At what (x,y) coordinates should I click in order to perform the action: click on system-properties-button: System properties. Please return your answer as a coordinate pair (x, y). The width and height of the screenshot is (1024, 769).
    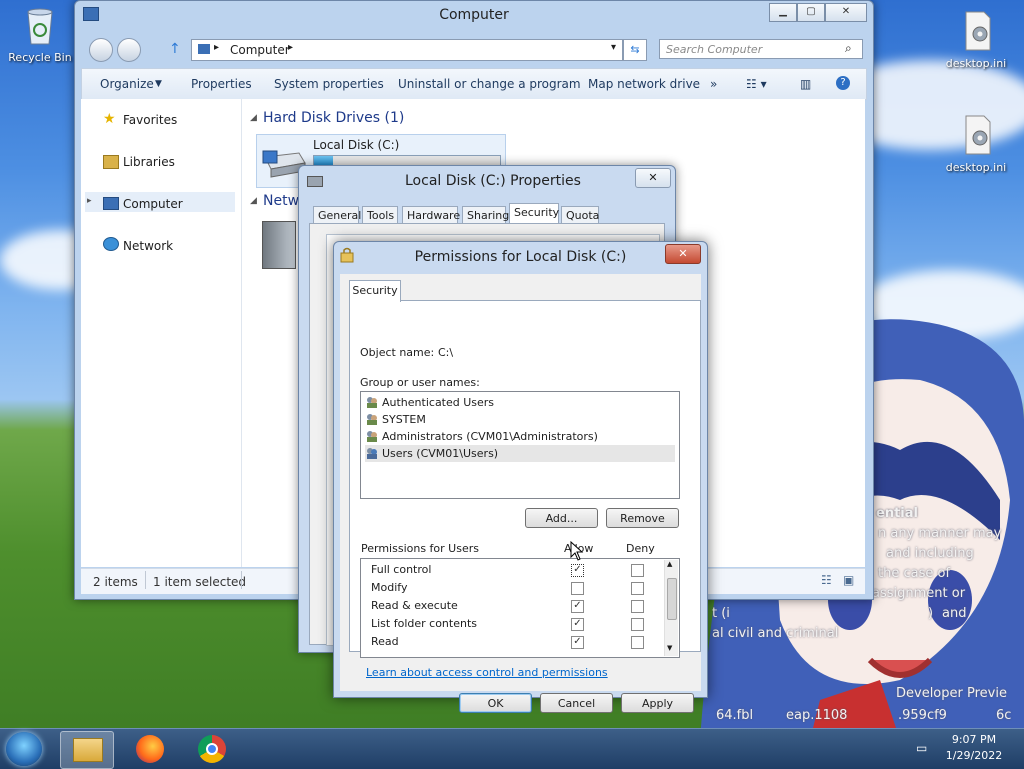
    Looking at the image, I should click on (329, 84).